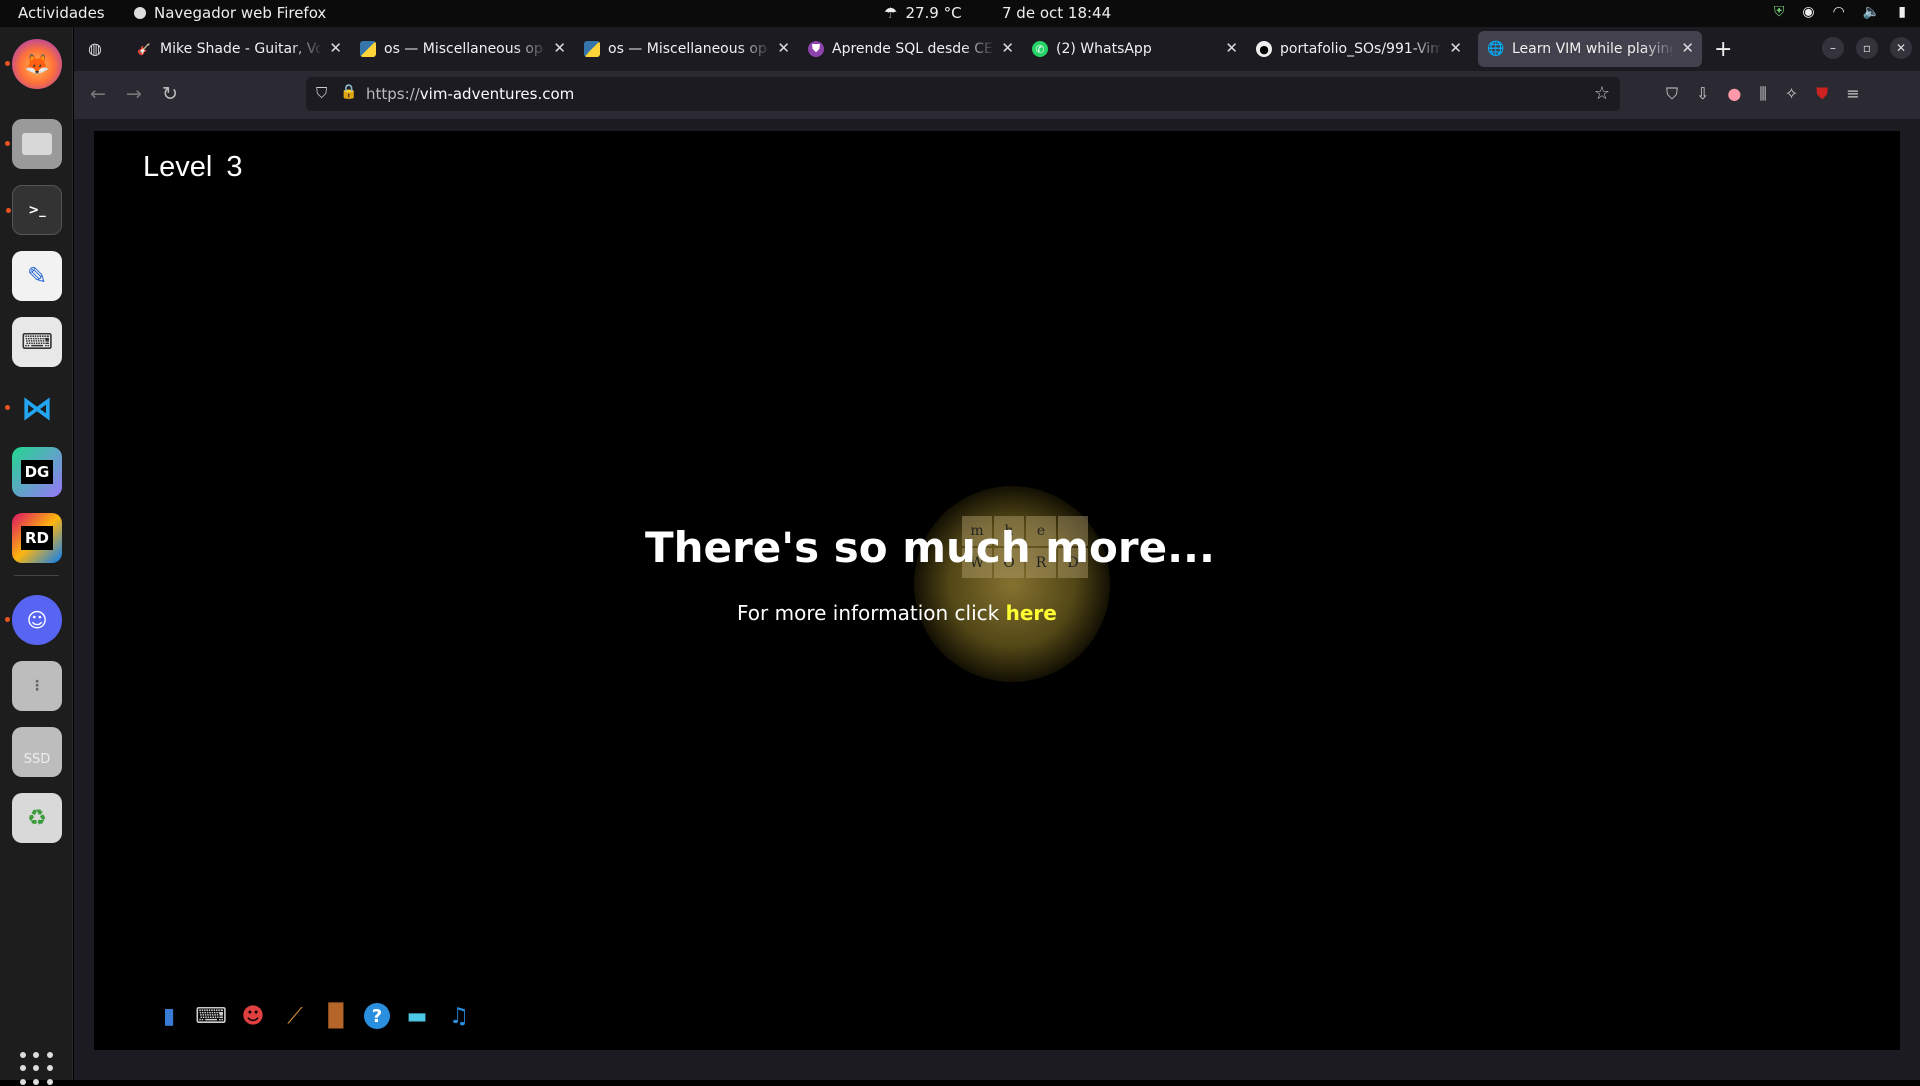 The height and width of the screenshot is (1086, 1920). Describe the element at coordinates (1791, 94) in the screenshot. I see `extension-icon: ✧` at that location.